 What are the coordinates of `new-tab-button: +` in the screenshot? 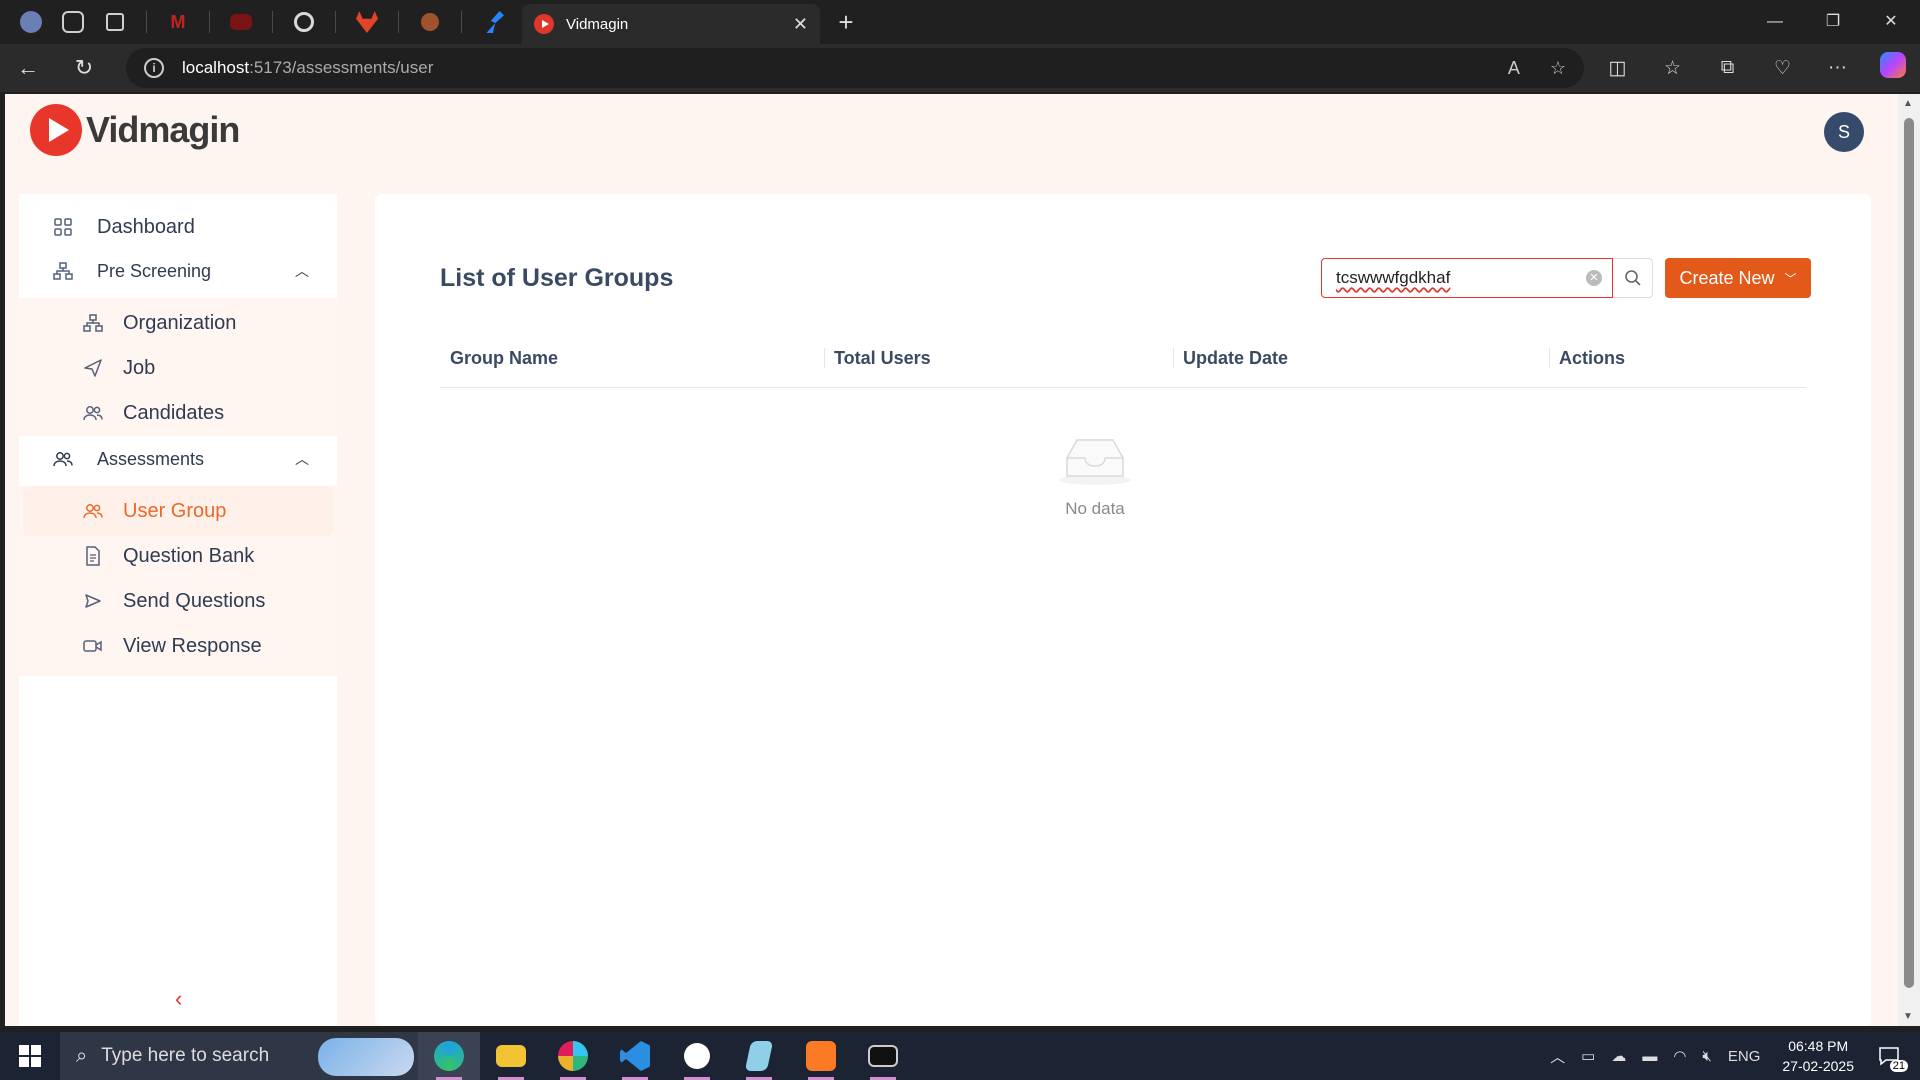 It's located at (846, 22).